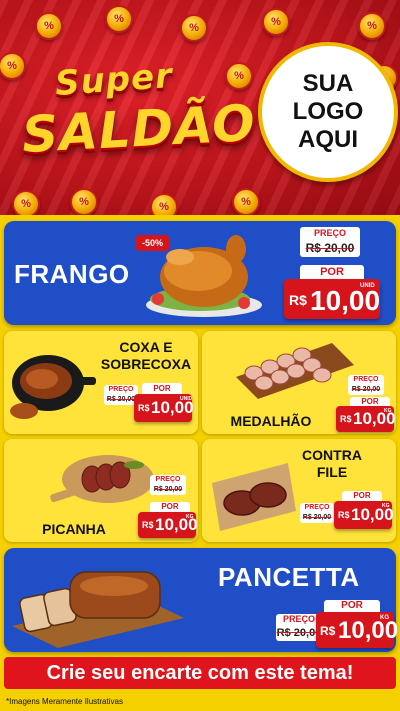 This screenshot has height=711, width=400. I want to click on logo-placeholder: SUA LOGO AQUI, so click(328, 112).